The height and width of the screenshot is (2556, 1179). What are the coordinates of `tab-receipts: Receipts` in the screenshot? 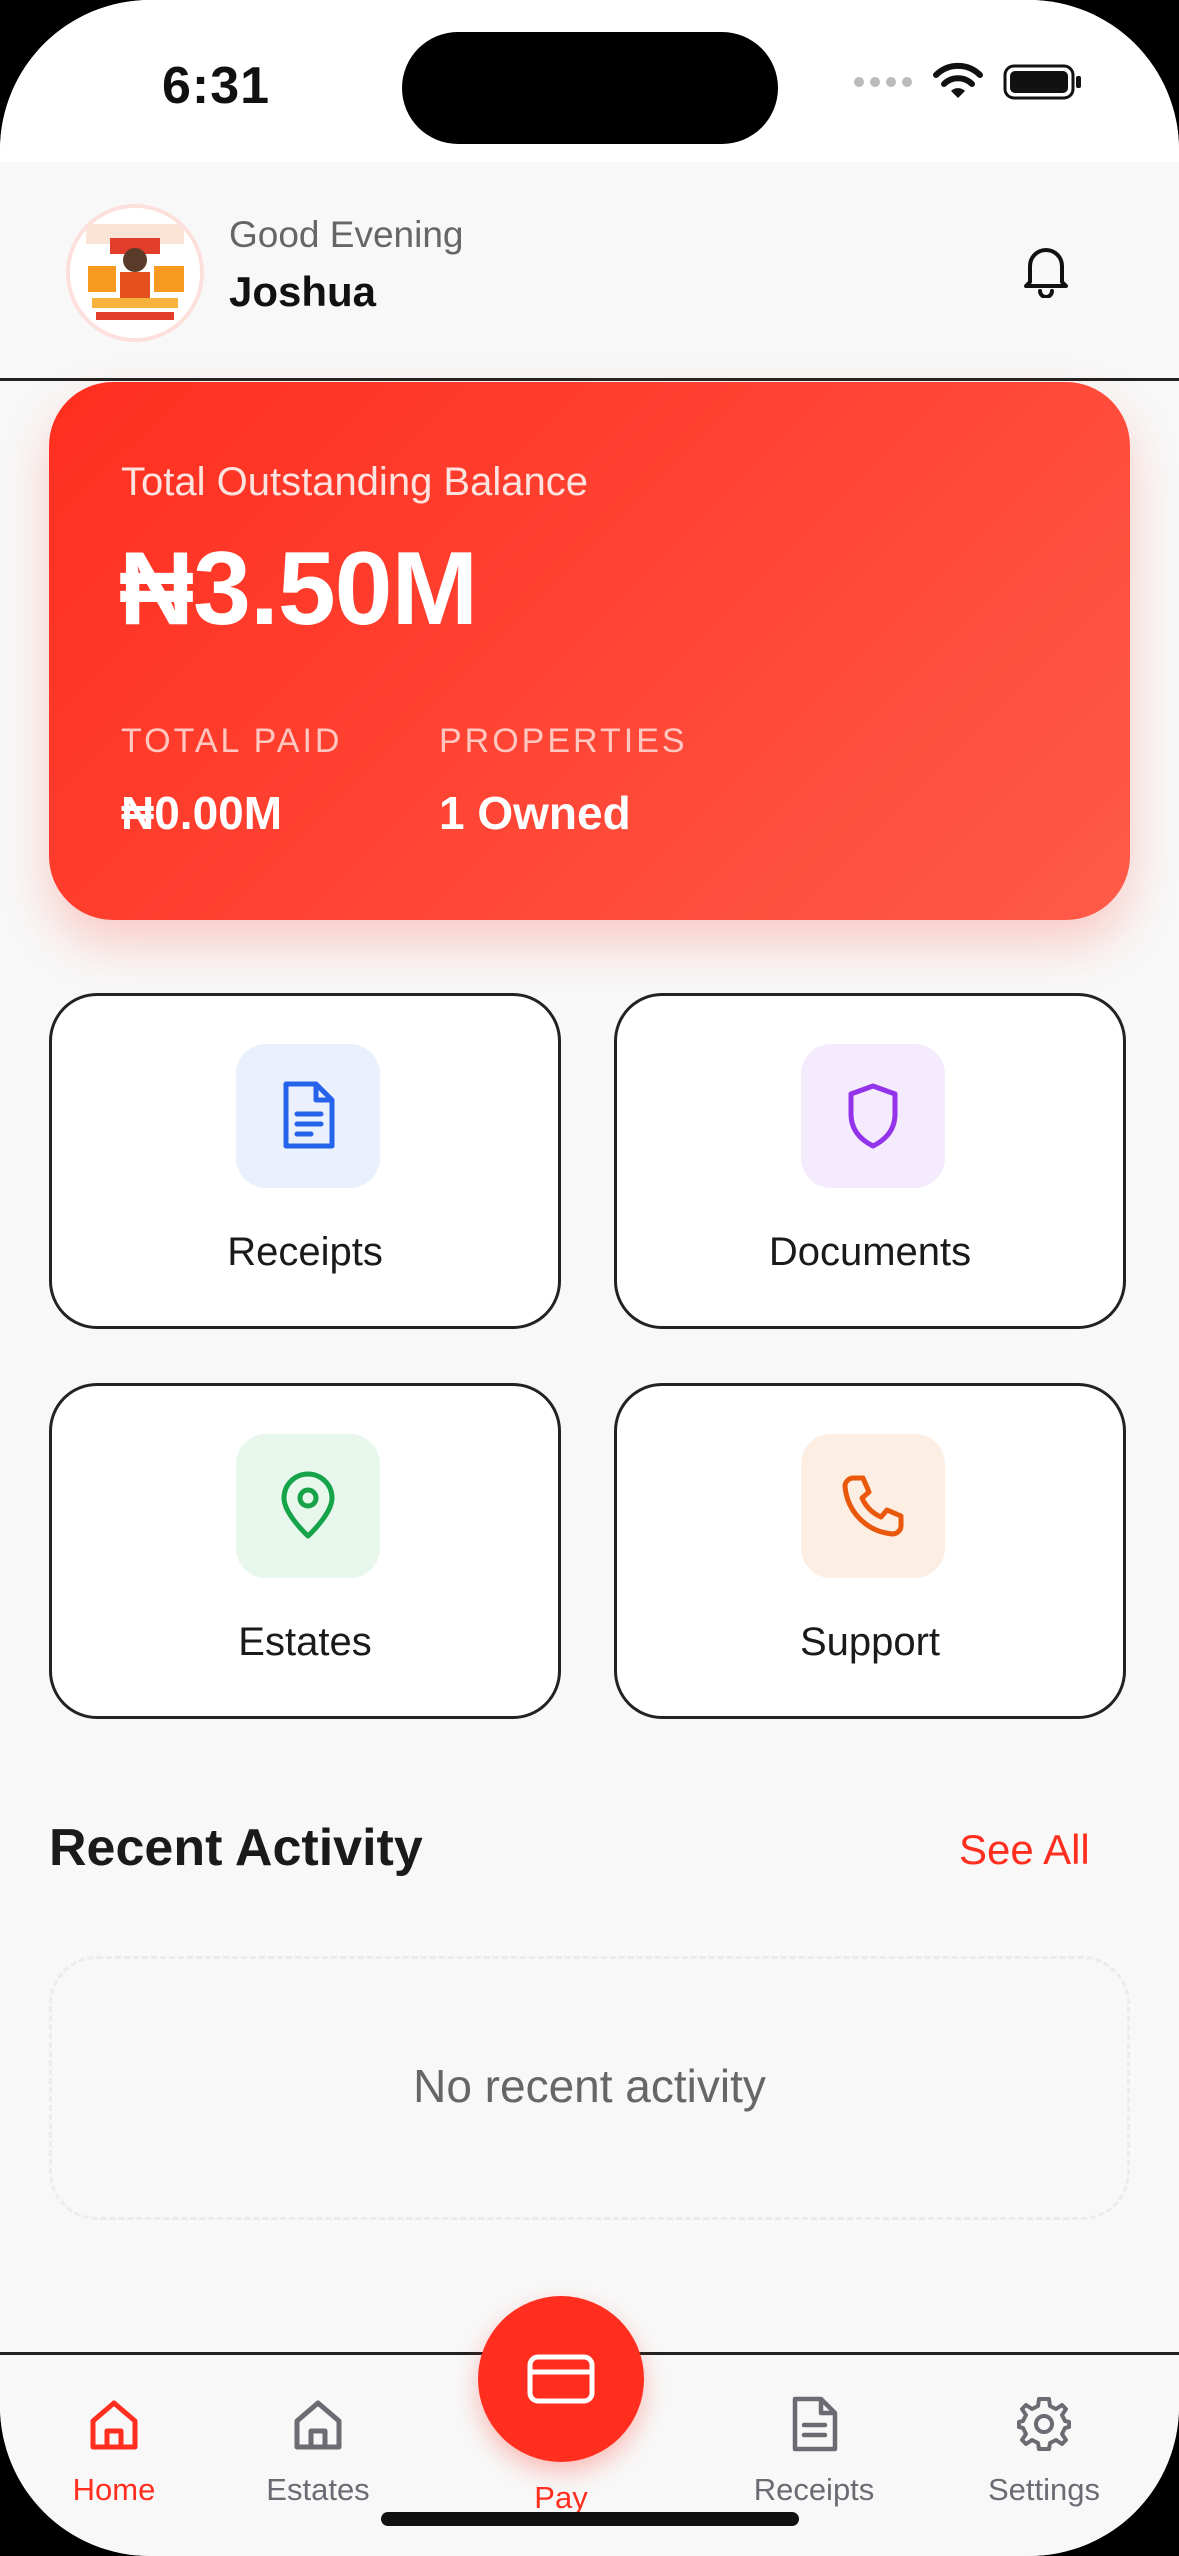 It's located at (814, 2451).